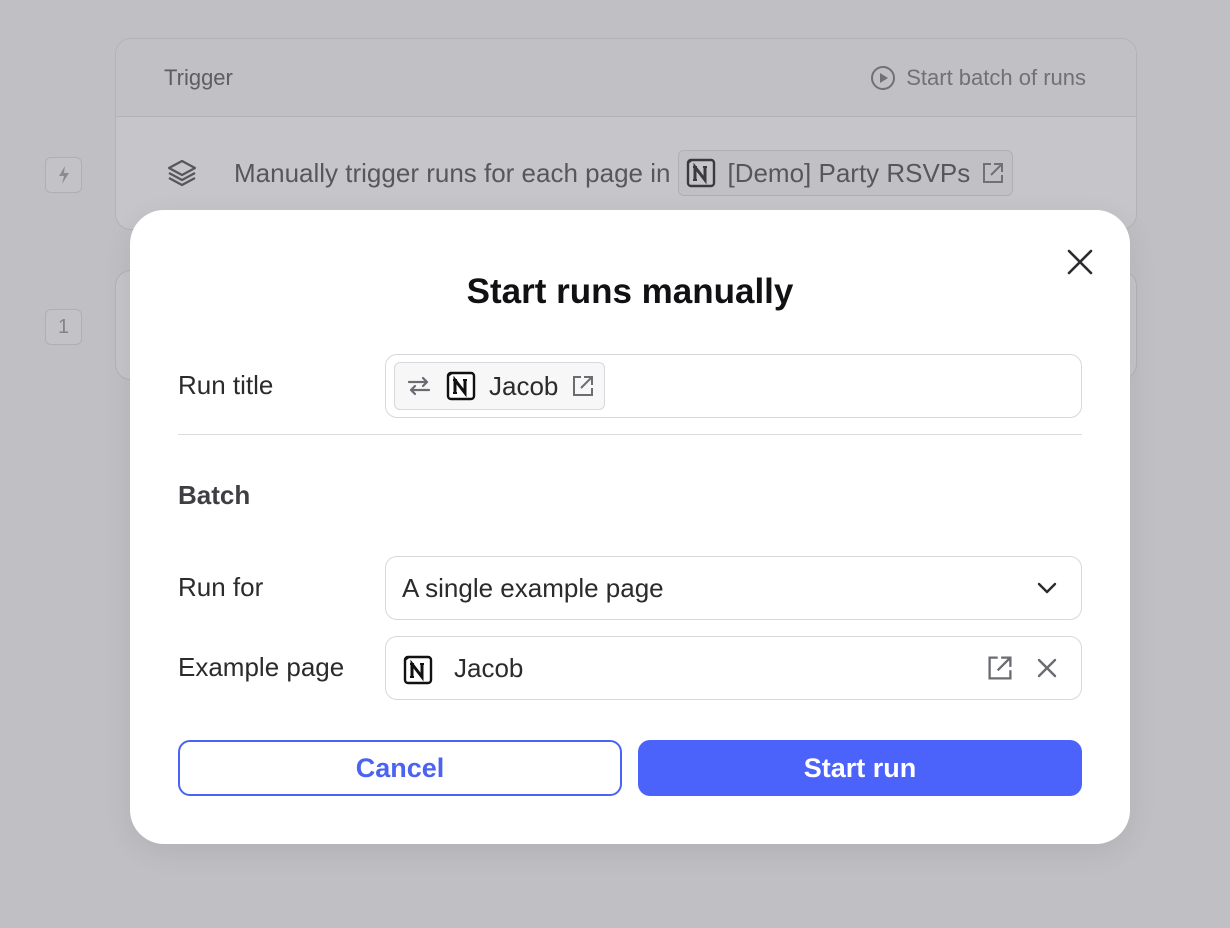 This screenshot has height=928, width=1230. What do you see at coordinates (733, 668) in the screenshot?
I see `example-page-field: Jacob` at bounding box center [733, 668].